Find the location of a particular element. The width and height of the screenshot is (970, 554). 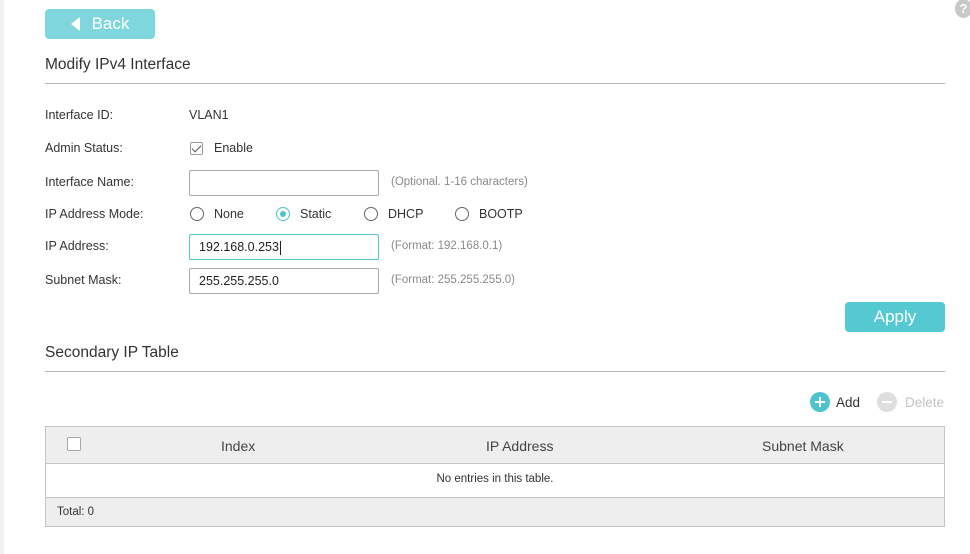

help-icon: ? is located at coordinates (962, 9).